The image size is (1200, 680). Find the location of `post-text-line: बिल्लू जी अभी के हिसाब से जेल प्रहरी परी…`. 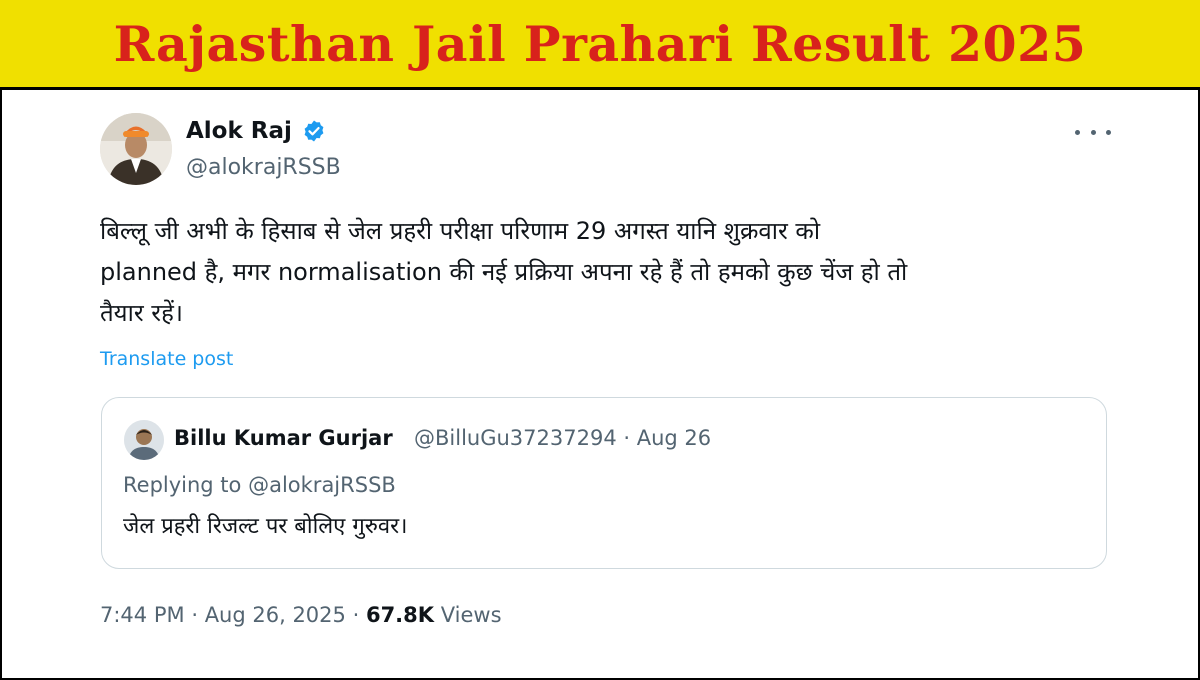

post-text-line: बिल्लू जी अभी के हिसाब से जेल प्रहरी परी… is located at coordinates (460, 231).